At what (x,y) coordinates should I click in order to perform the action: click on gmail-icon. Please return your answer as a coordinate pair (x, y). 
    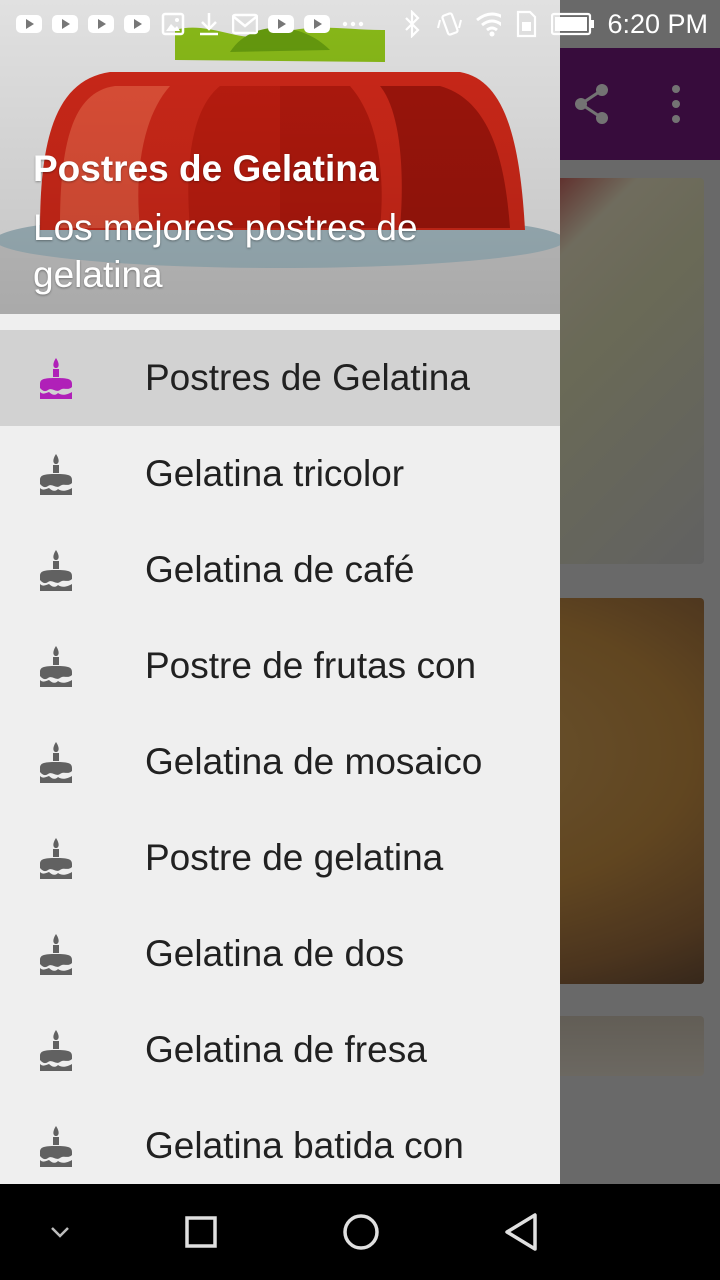
    Looking at the image, I should click on (245, 24).